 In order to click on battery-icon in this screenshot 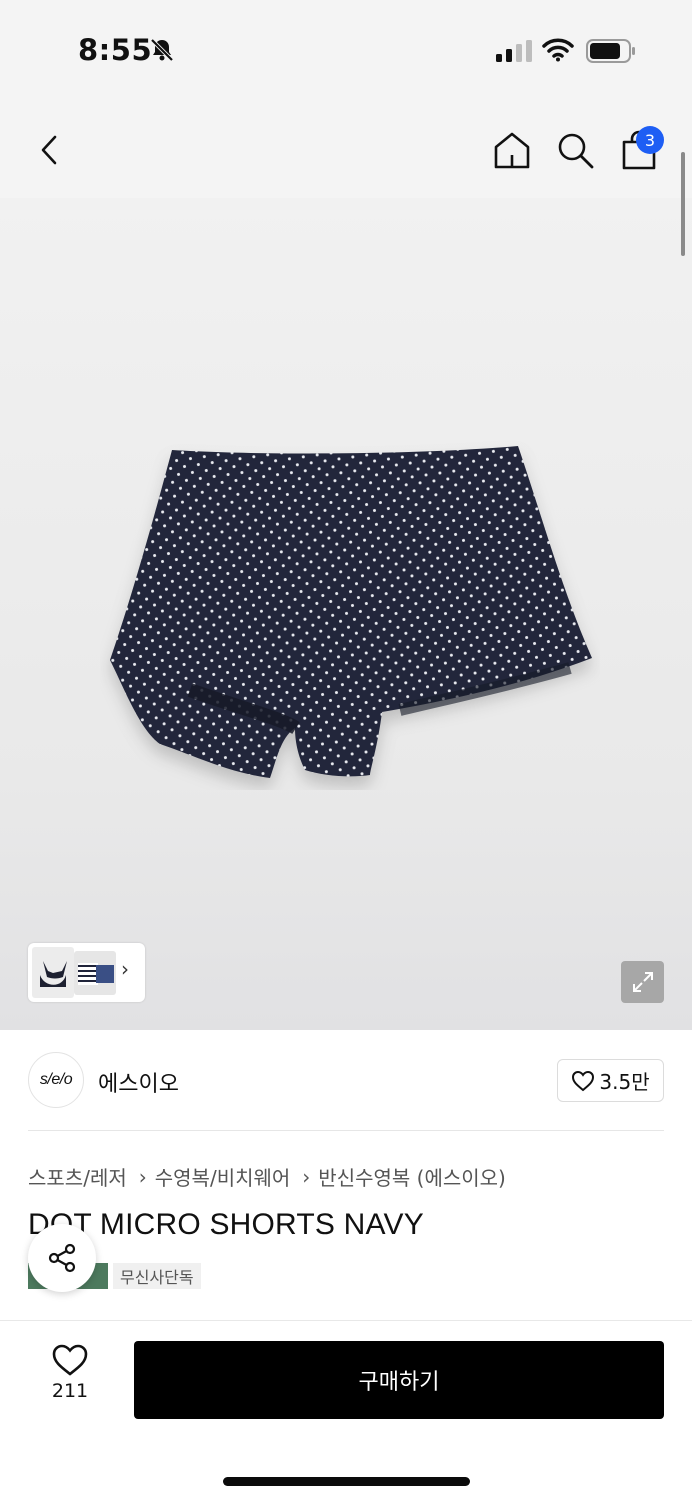, I will do `click(610, 51)`.